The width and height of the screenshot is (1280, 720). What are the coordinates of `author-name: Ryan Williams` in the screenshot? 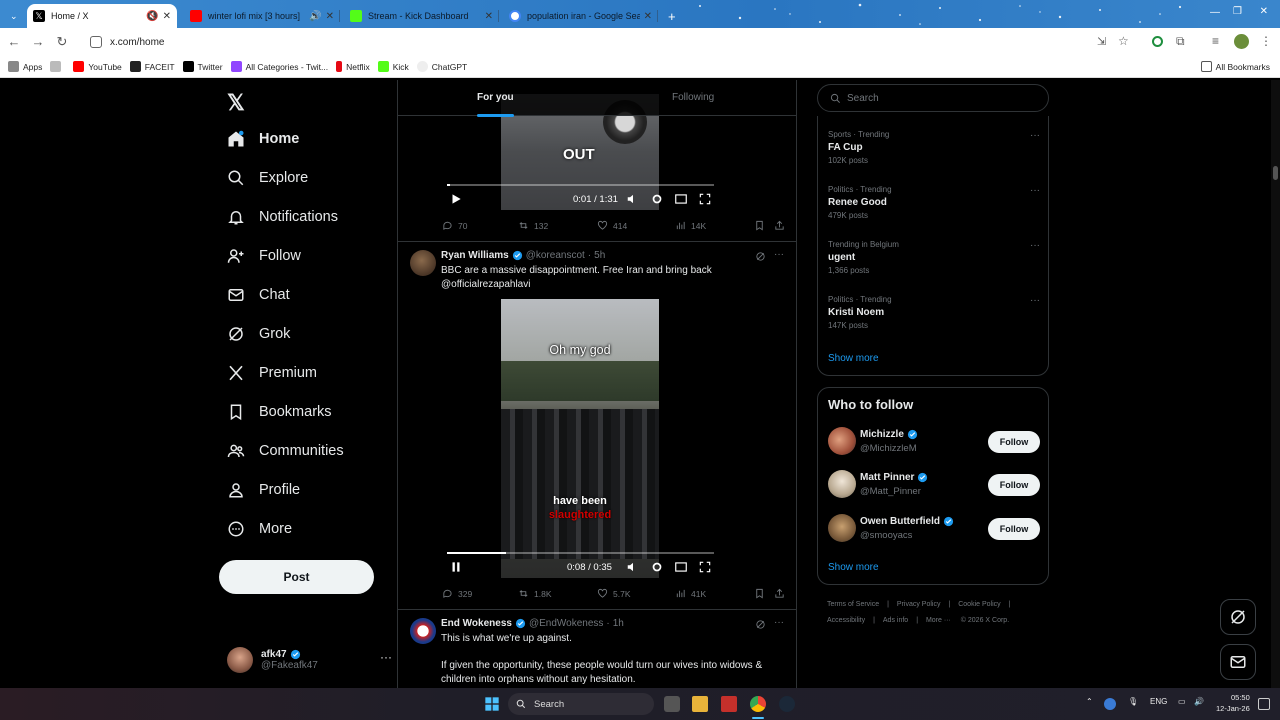 It's located at (475, 255).